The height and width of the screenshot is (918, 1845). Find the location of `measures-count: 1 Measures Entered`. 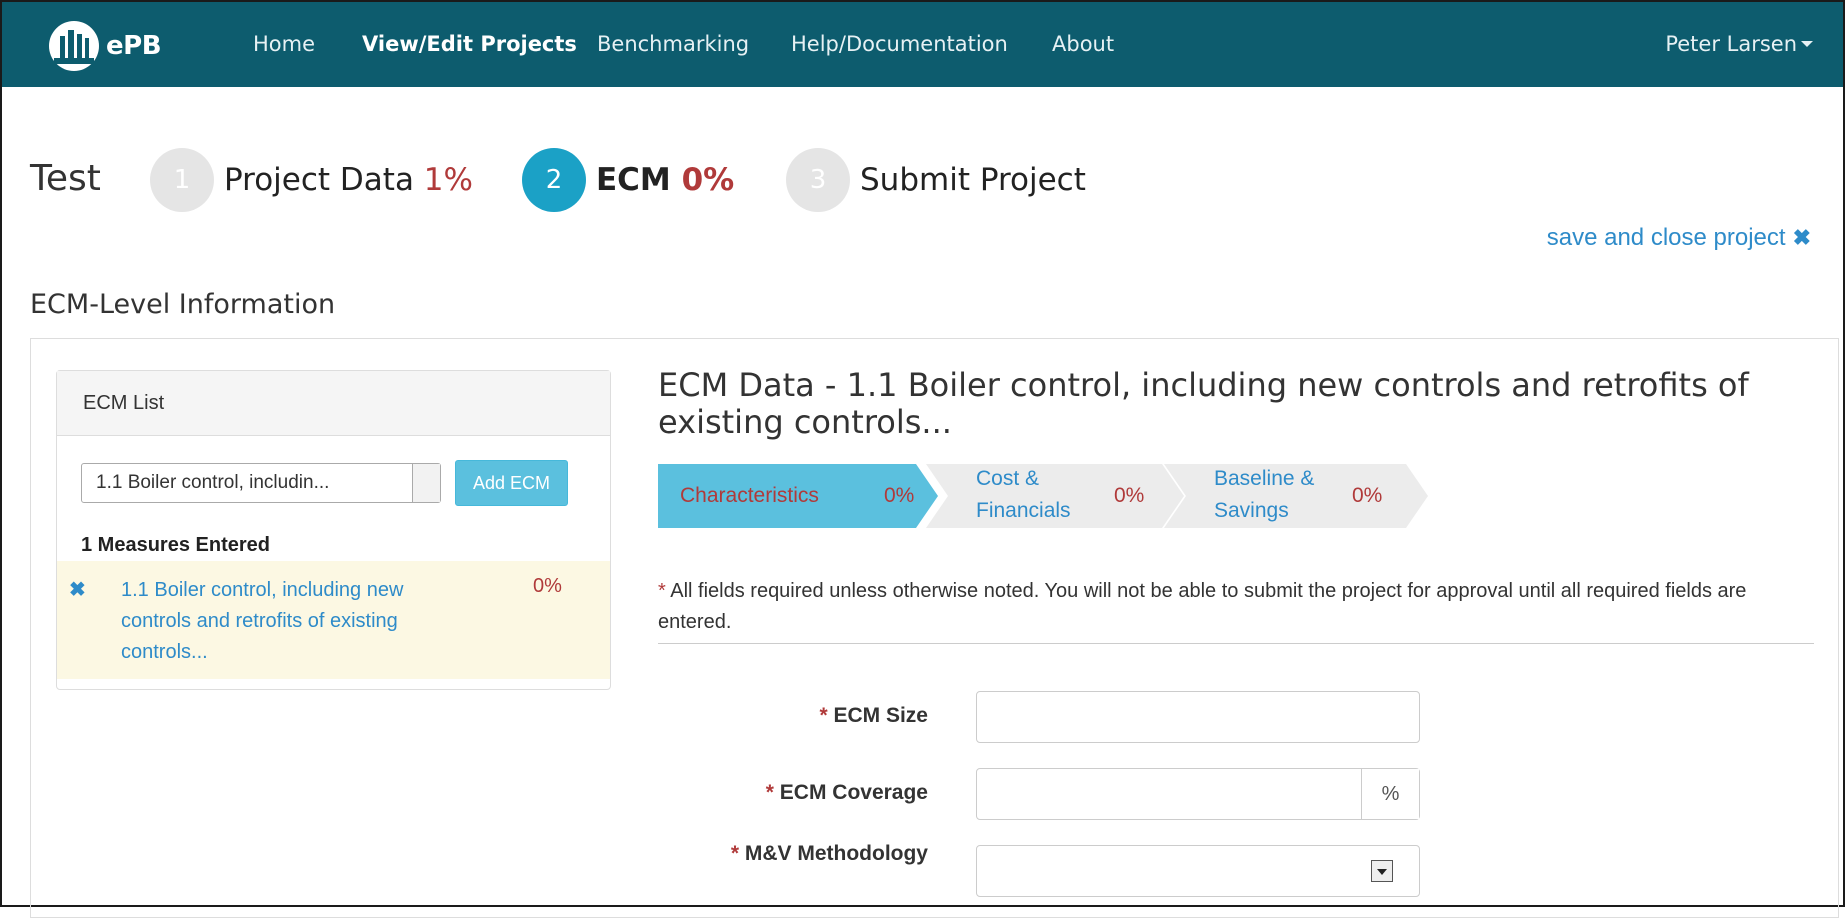

measures-count: 1 Measures Entered is located at coordinates (175, 545).